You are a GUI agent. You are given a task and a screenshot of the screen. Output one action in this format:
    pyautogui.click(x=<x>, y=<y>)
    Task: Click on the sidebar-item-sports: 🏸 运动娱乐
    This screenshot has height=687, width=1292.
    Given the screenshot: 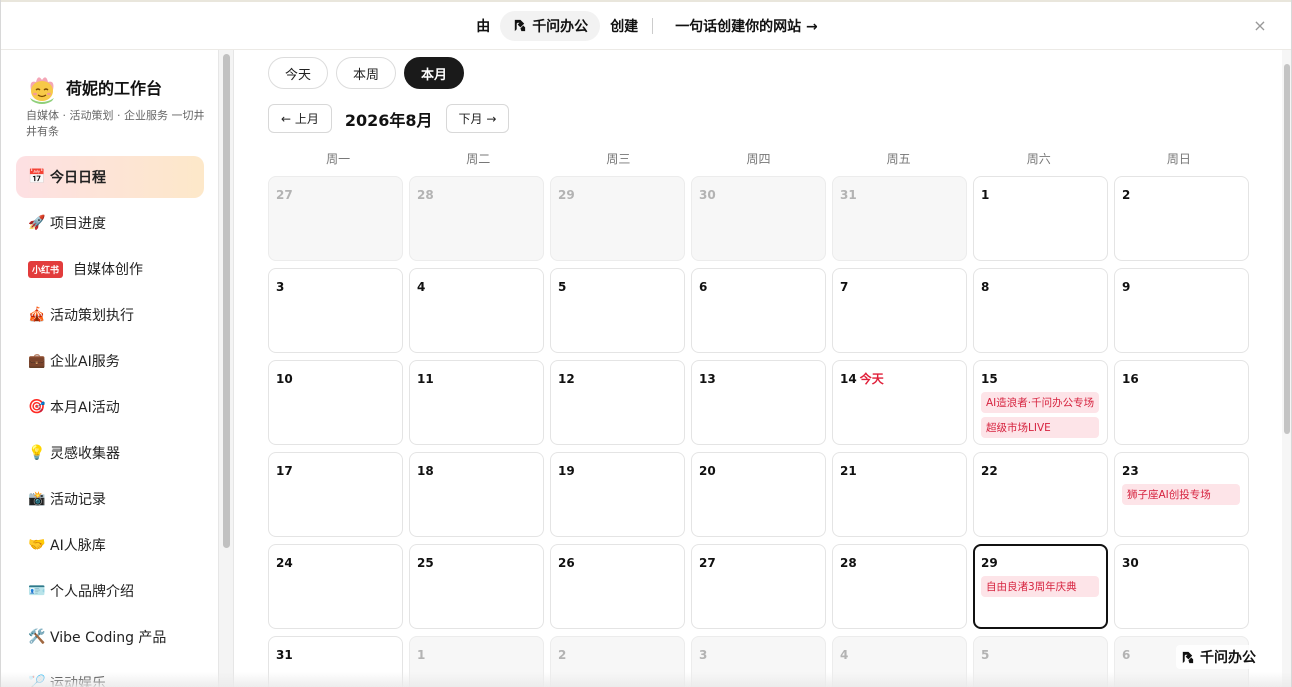 What is the action you would take?
    pyautogui.click(x=110, y=674)
    